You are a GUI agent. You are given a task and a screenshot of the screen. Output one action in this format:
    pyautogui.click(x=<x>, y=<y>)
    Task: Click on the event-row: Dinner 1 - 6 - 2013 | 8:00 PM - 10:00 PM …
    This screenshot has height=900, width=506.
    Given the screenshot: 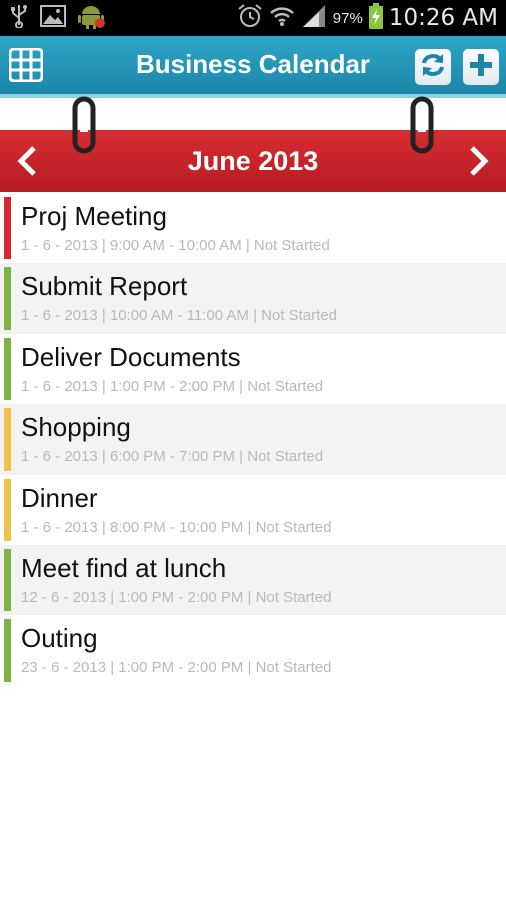 What is the action you would take?
    pyautogui.click(x=253, y=510)
    